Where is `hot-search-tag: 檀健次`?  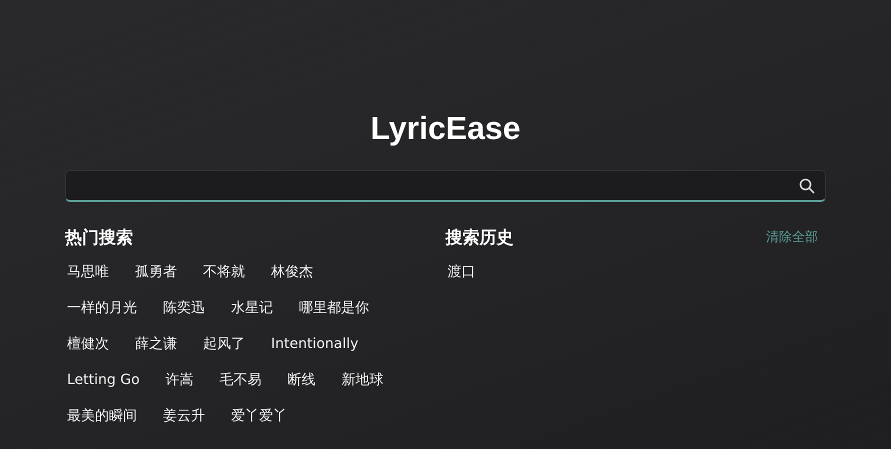
hot-search-tag: 檀健次 is located at coordinates (87, 344).